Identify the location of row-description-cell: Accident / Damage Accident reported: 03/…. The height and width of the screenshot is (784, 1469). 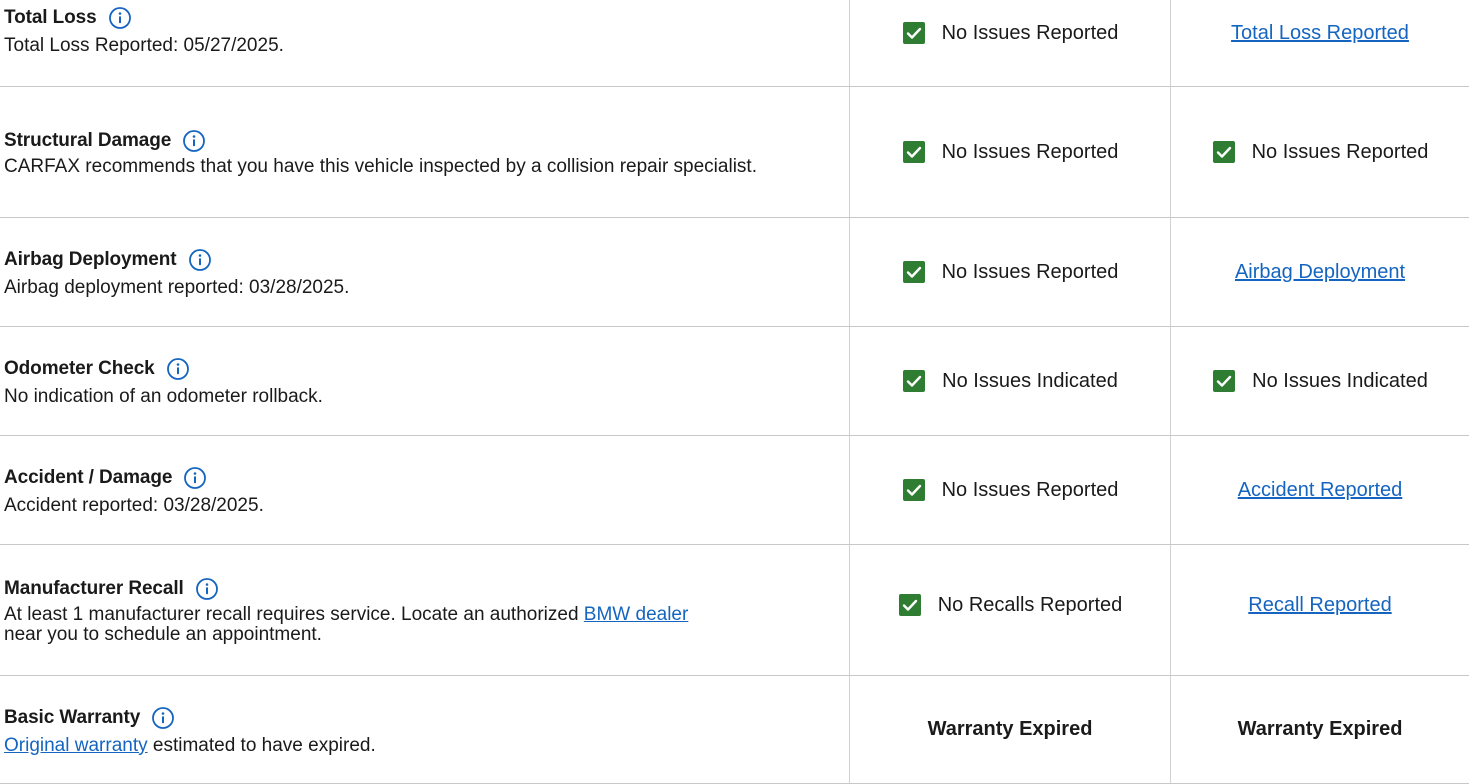
(419, 490).